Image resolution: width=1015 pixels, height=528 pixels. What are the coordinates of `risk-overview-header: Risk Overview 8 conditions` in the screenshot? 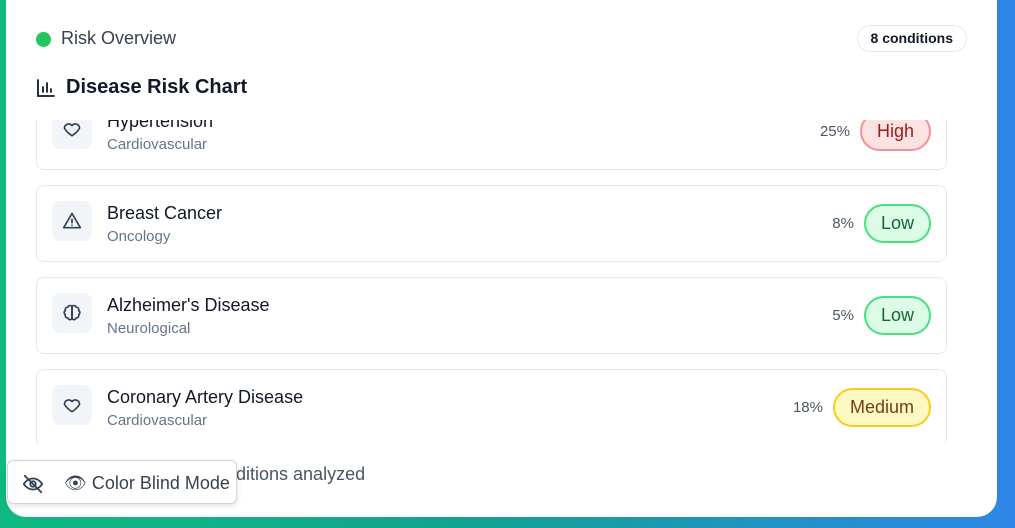 It's located at (501, 39).